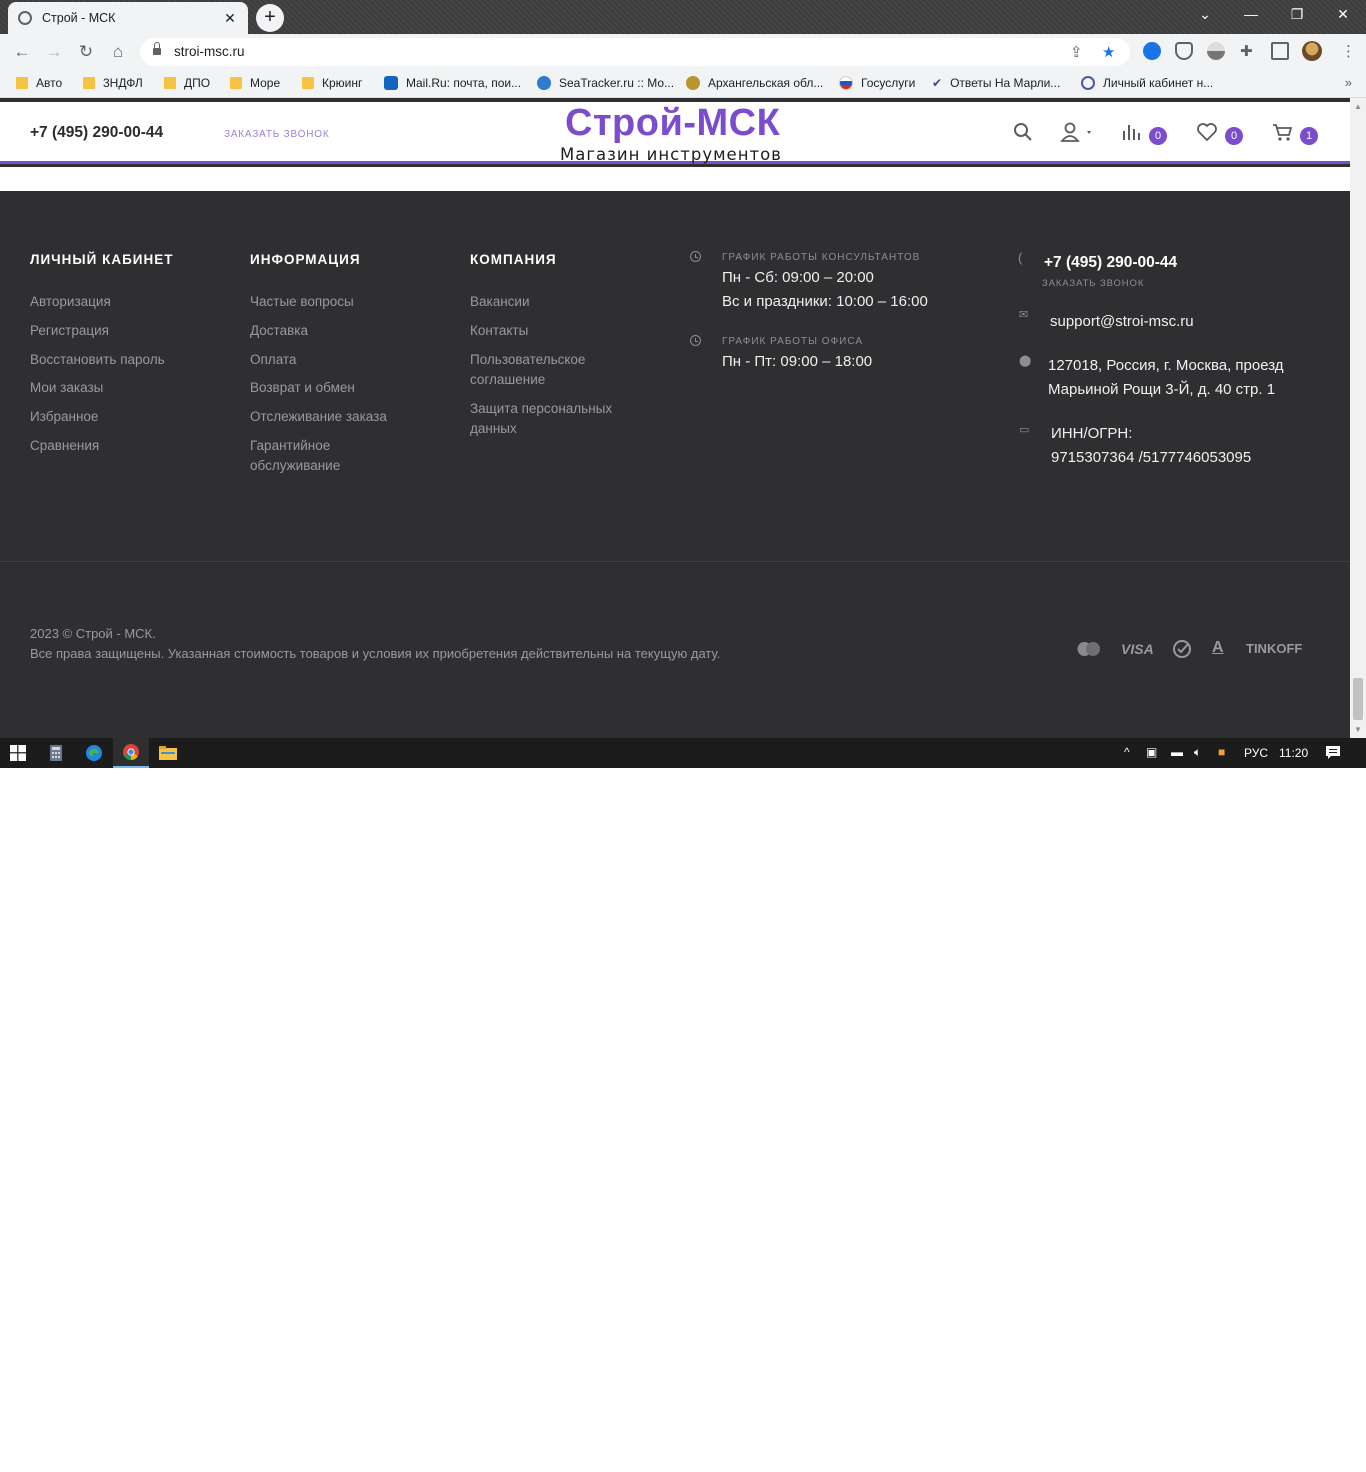 The width and height of the screenshot is (1366, 1472). Describe the element at coordinates (335, 417) in the screenshot. I see `footer-link-order-tracking: Отслеживание заказа` at that location.